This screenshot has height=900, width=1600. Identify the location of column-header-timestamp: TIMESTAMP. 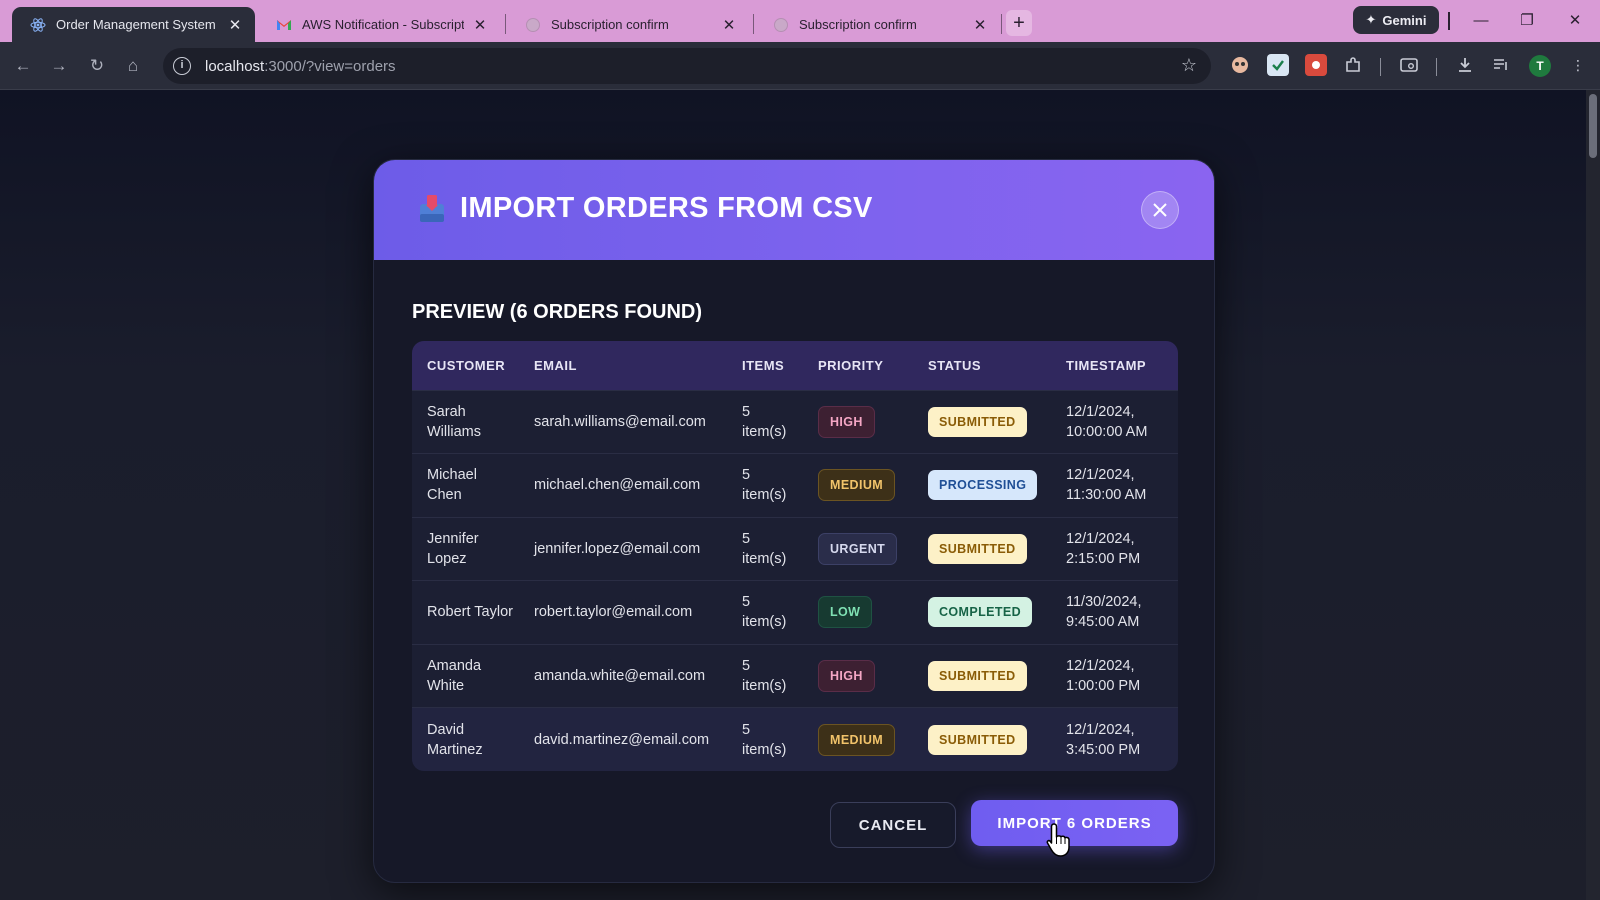
(1114, 365).